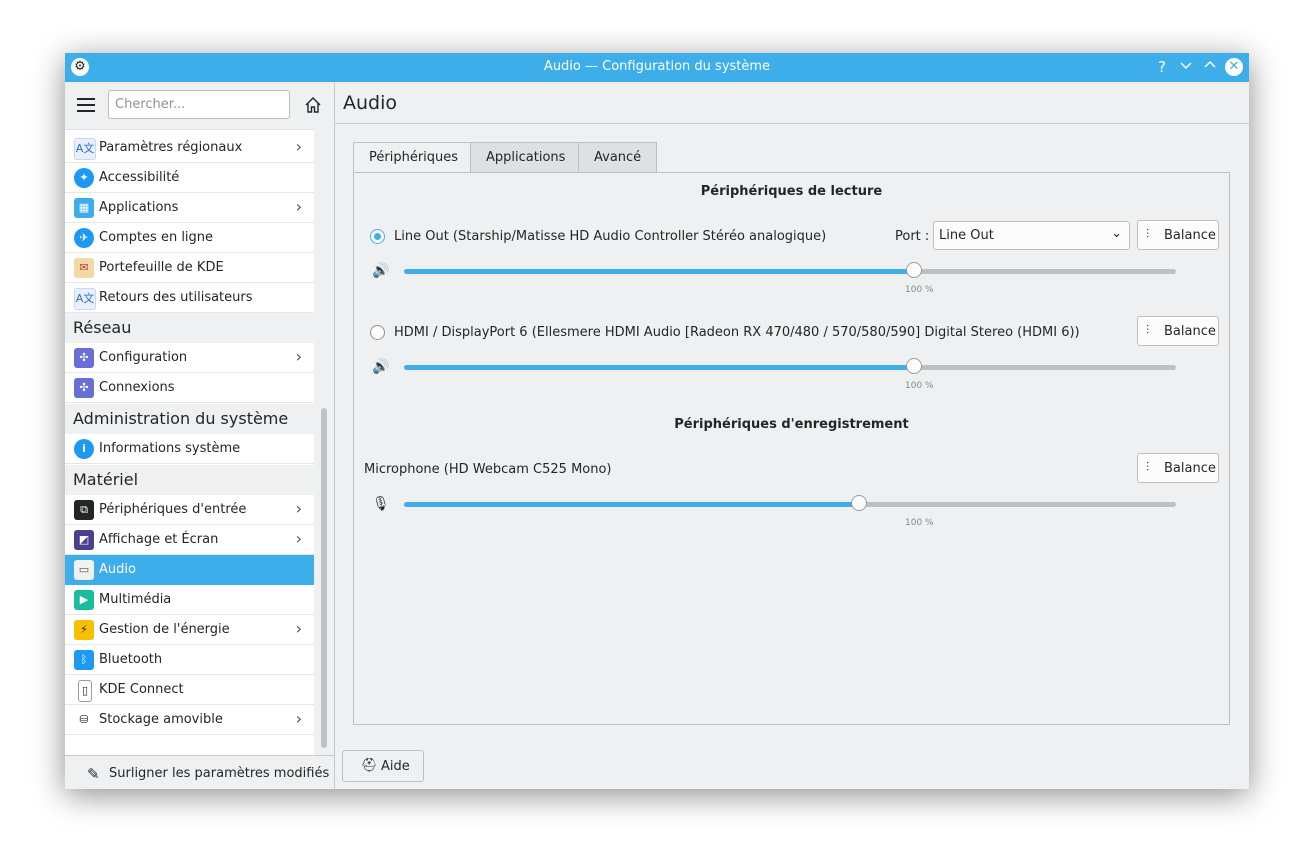 The height and width of the screenshot is (866, 1314). What do you see at coordinates (84, 660) in the screenshot?
I see `bluetooth-icon: ᛒ` at bounding box center [84, 660].